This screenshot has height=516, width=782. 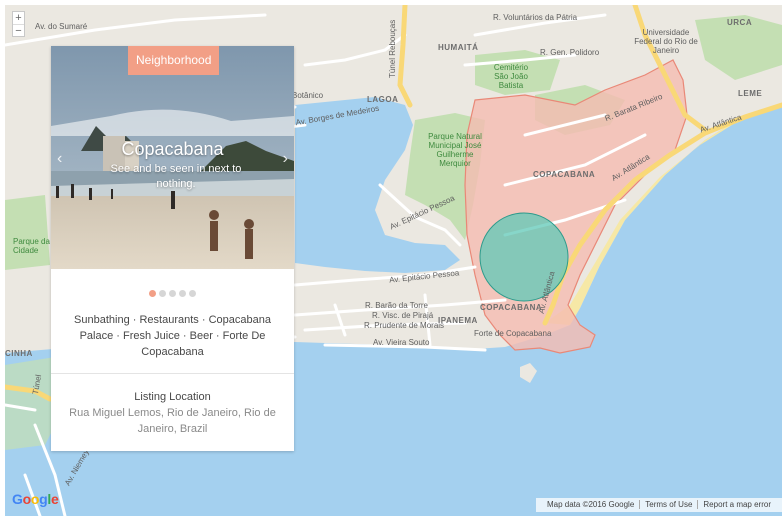 What do you see at coordinates (176, 176) in the screenshot?
I see `neighborhood-subtitle: See and be seen in next to nothing.` at bounding box center [176, 176].